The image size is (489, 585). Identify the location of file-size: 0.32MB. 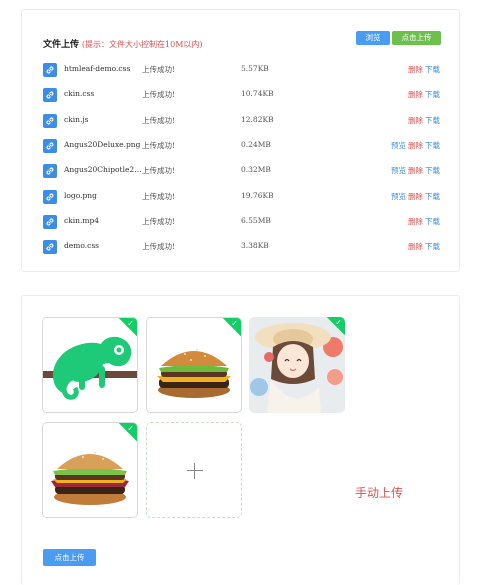
(256, 170).